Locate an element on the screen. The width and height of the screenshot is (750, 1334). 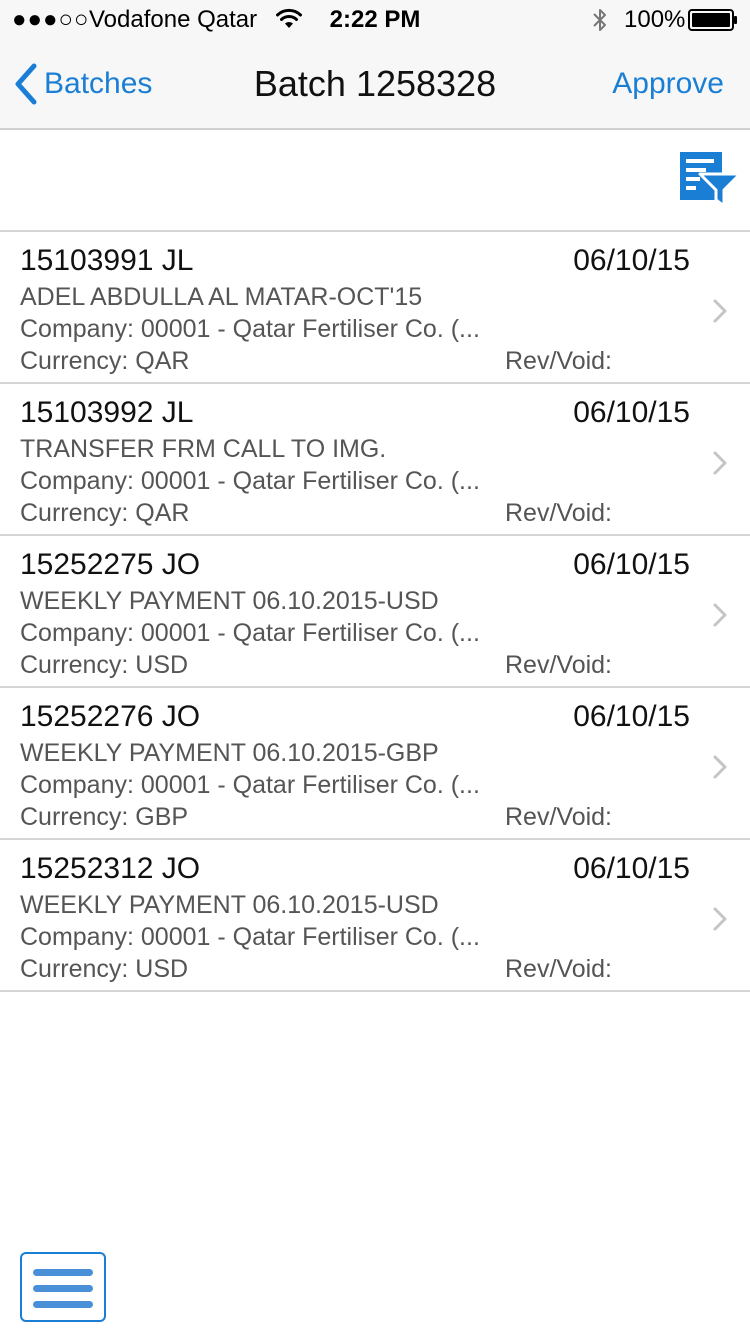
filter-toolbar is located at coordinates (375, 181).